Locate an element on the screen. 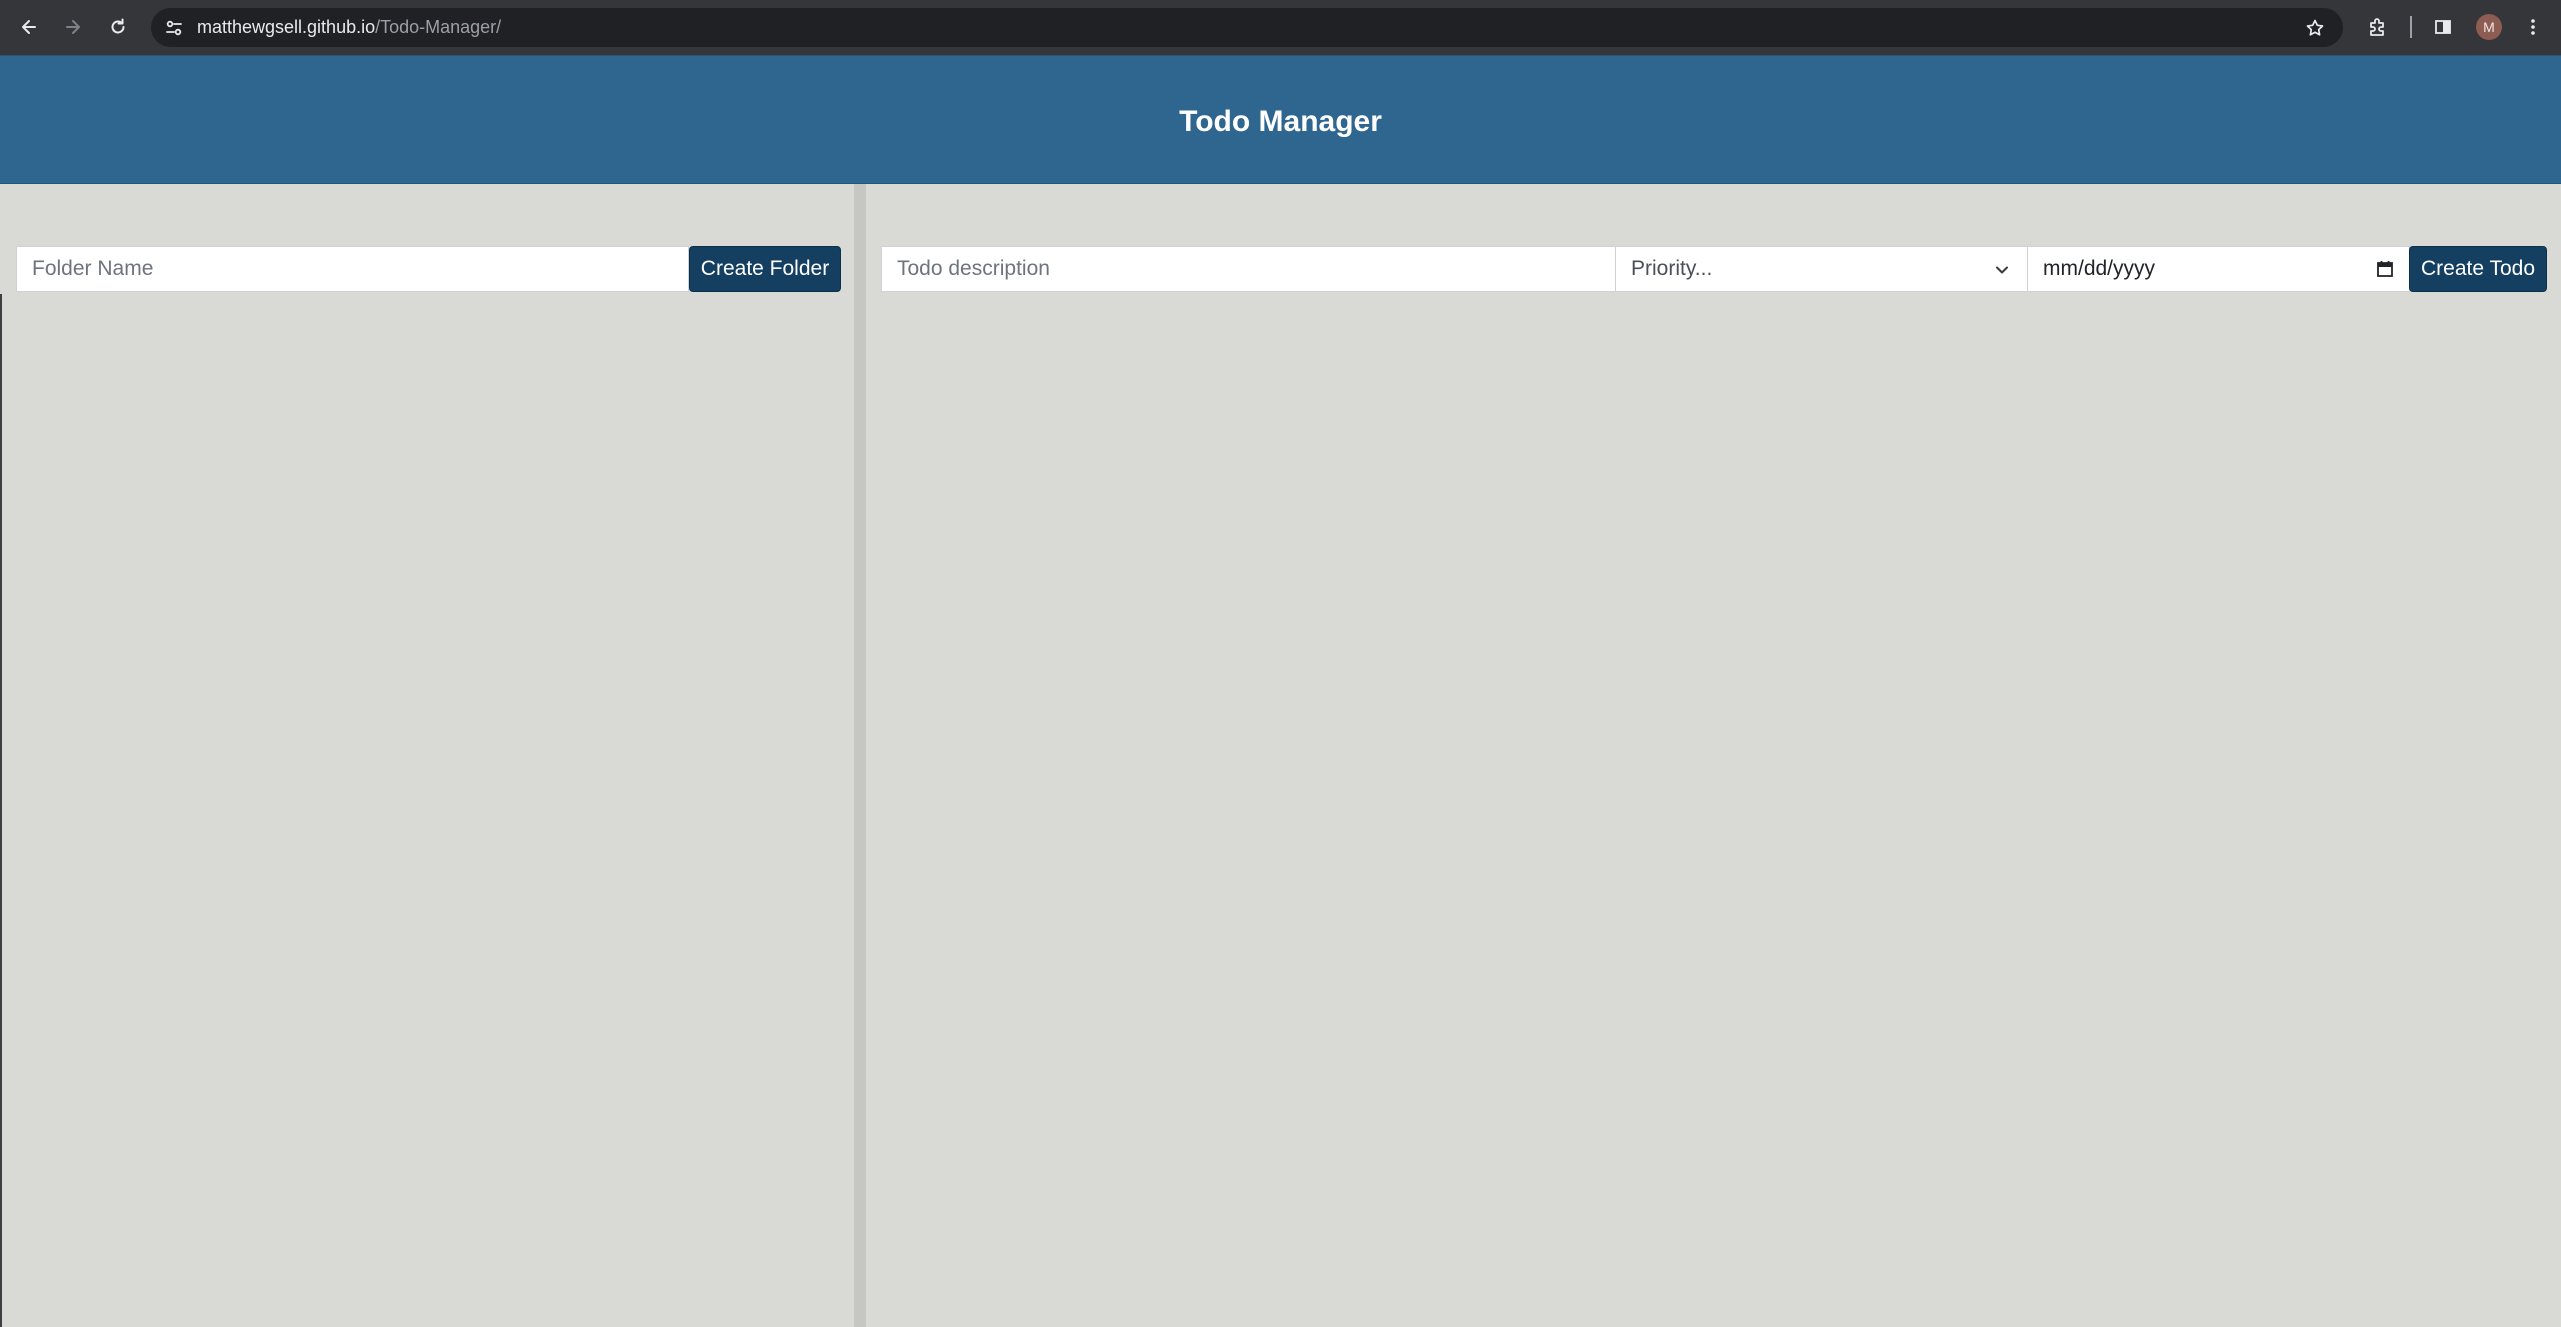  back-arrow-icon is located at coordinates (29, 27).